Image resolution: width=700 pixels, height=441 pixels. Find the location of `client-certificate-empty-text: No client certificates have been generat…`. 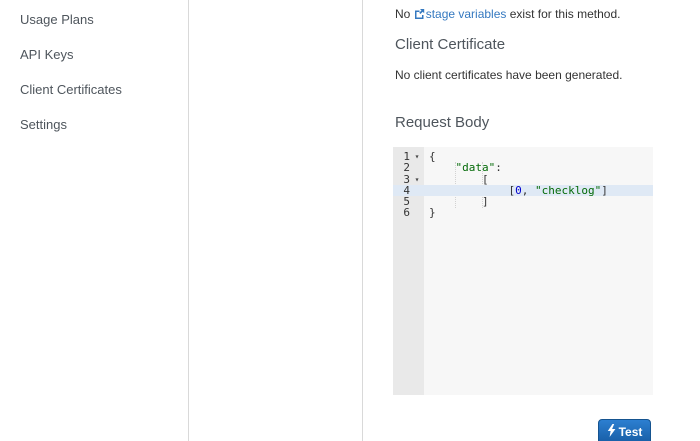

client-certificate-empty-text: No client certificates have been generat… is located at coordinates (509, 75).